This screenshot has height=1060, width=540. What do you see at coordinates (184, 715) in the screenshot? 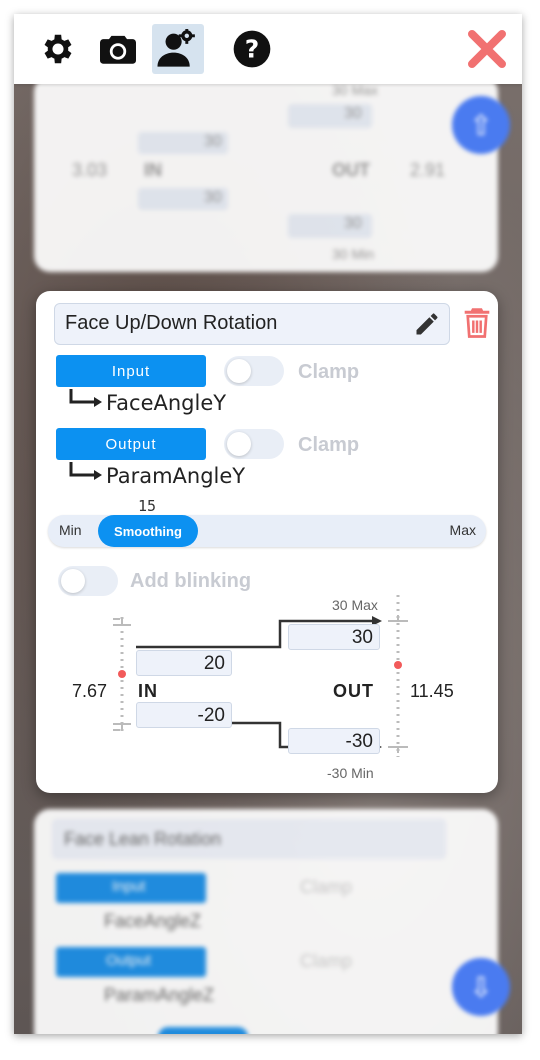
I see `input-min-field: -20` at bounding box center [184, 715].